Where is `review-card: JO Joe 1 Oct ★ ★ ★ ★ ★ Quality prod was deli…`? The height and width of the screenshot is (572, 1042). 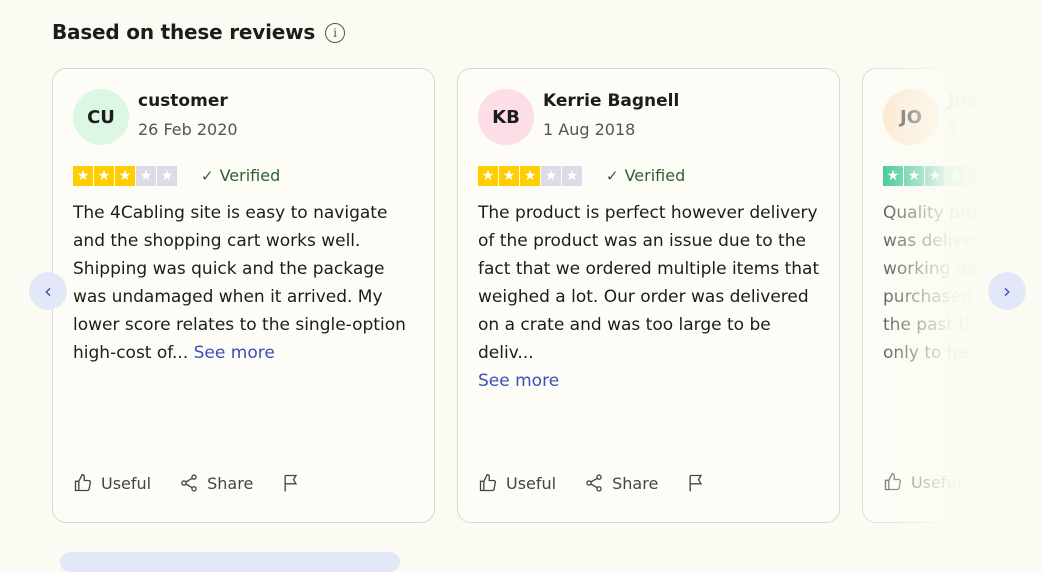 review-card: JO Joe 1 Oct ★ ★ ★ ★ ★ Quality prod was deli… is located at coordinates (927, 295).